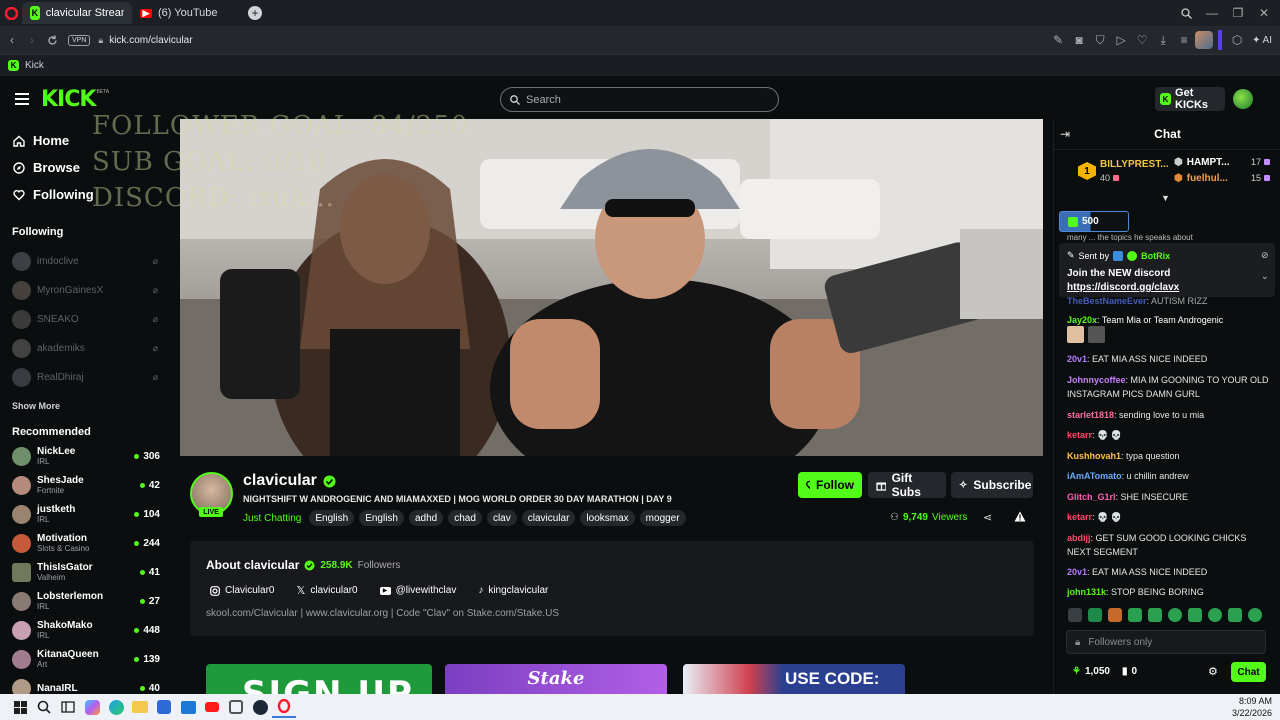  I want to click on shield-icon: ⛉, so click(1100, 40).